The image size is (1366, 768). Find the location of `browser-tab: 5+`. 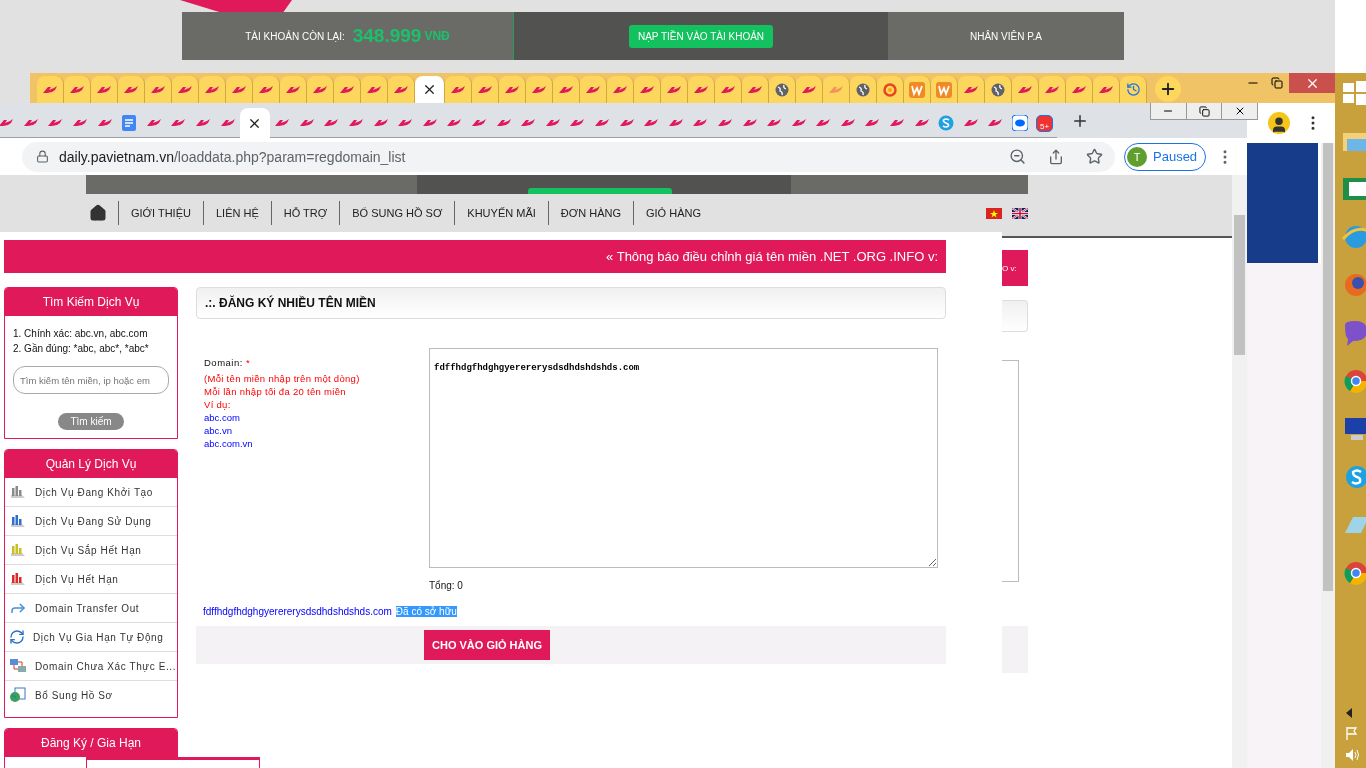

browser-tab: 5+ is located at coordinates (1044, 123).